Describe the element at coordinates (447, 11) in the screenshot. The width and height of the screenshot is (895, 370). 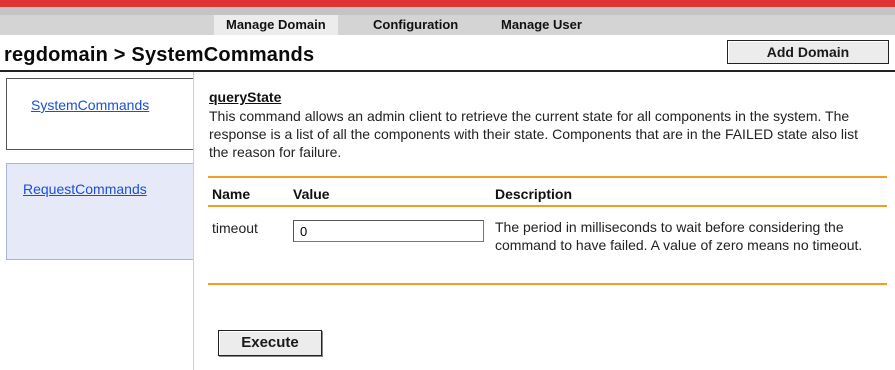
I see `top-gray-band` at that location.